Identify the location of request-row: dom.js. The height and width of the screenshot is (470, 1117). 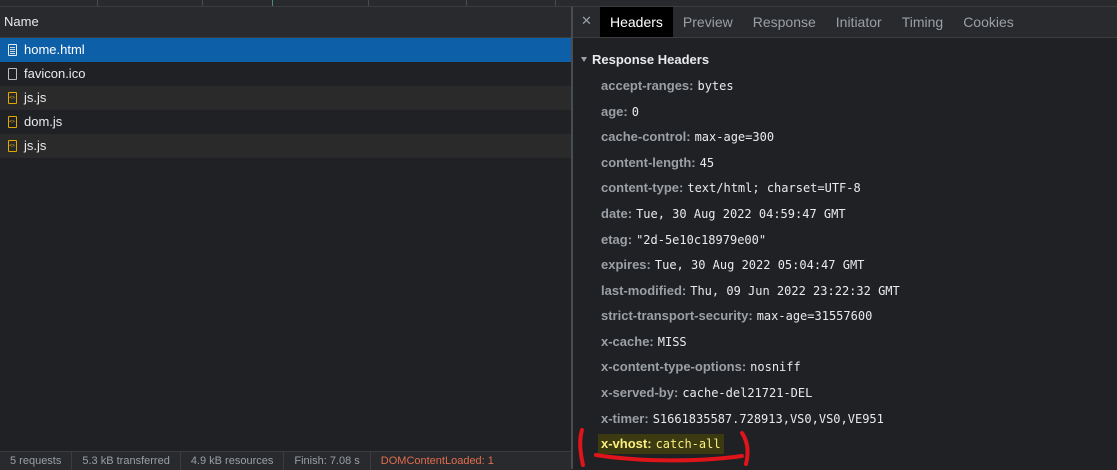
(285, 122).